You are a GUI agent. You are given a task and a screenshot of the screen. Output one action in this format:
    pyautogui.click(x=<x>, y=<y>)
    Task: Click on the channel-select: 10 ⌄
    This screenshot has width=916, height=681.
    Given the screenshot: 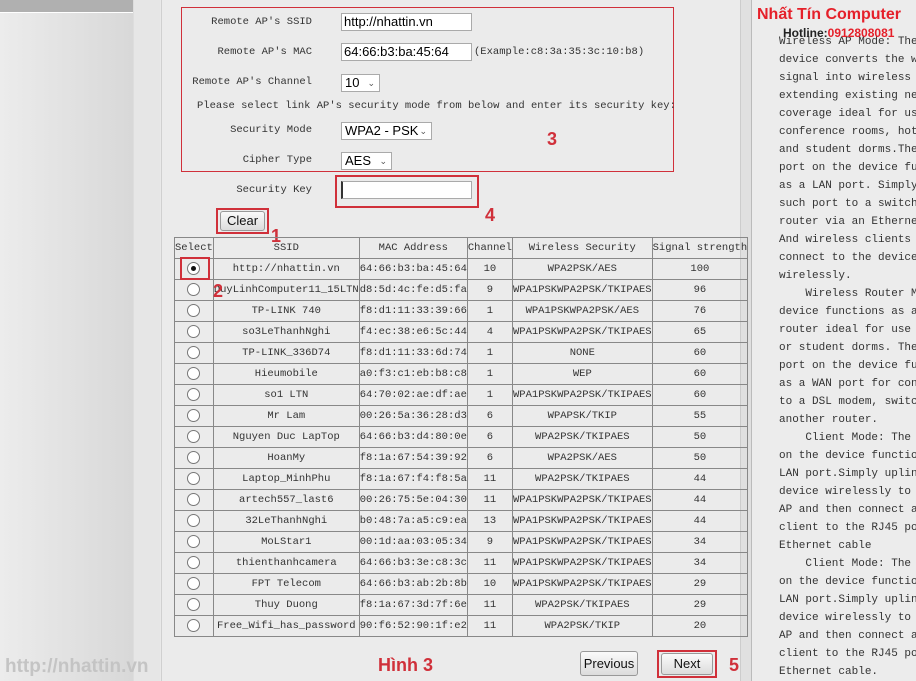 What is the action you would take?
    pyautogui.click(x=360, y=83)
    